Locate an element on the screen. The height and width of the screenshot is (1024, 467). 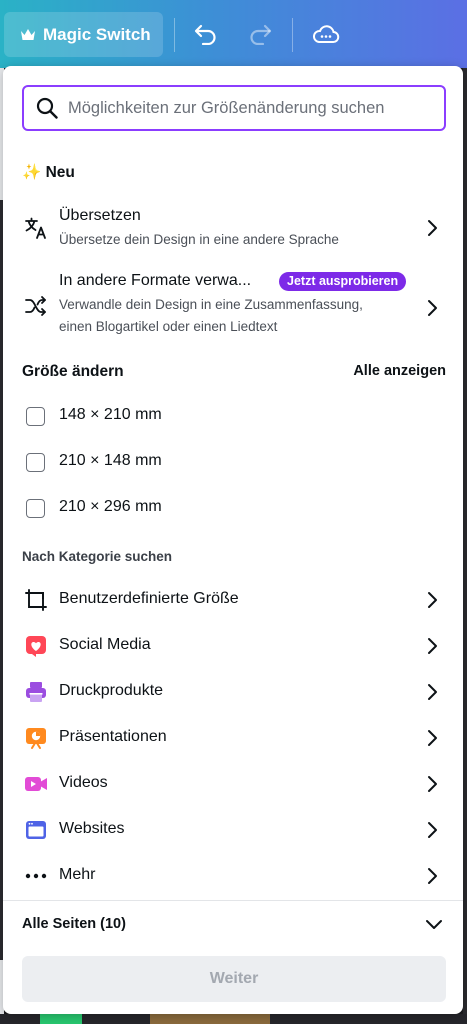
size-label: 148 × 210 mm is located at coordinates (110, 414).